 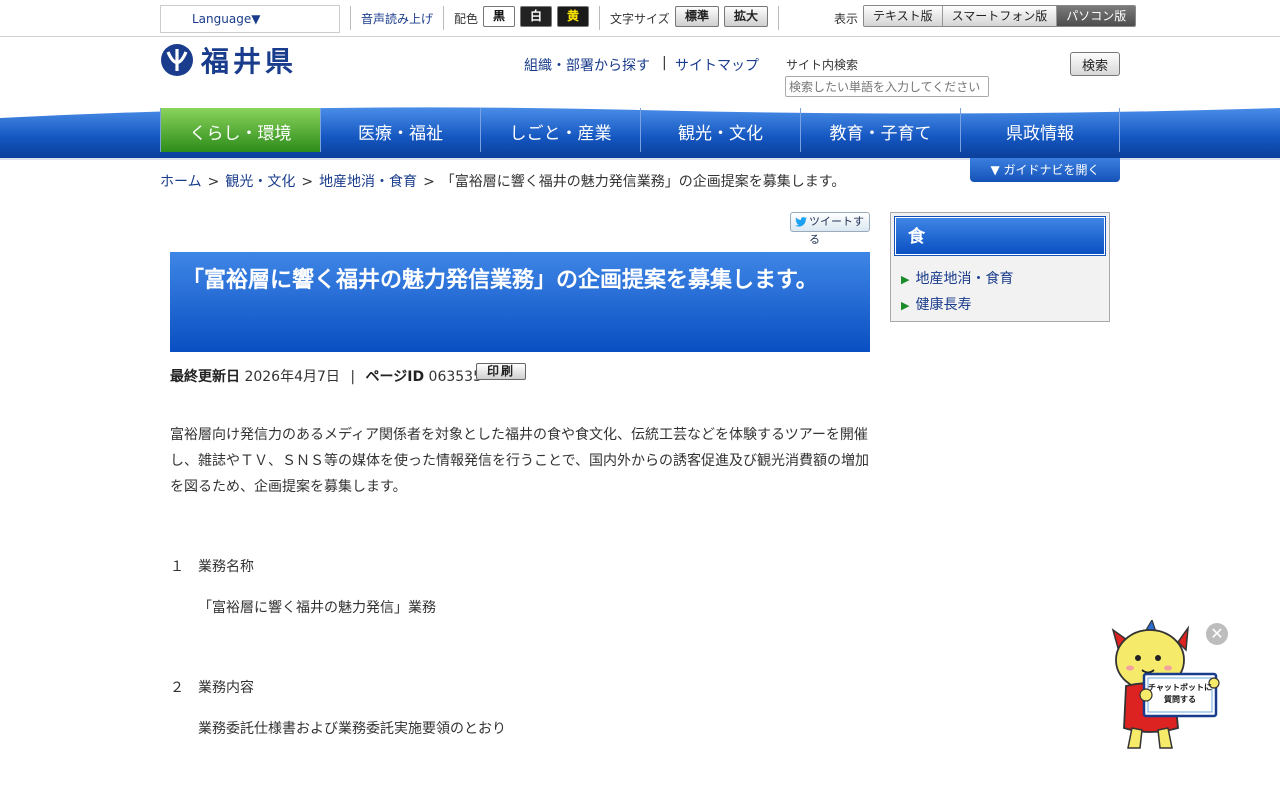 I want to click on tweet-label: ツイートする, so click(x=836, y=230).